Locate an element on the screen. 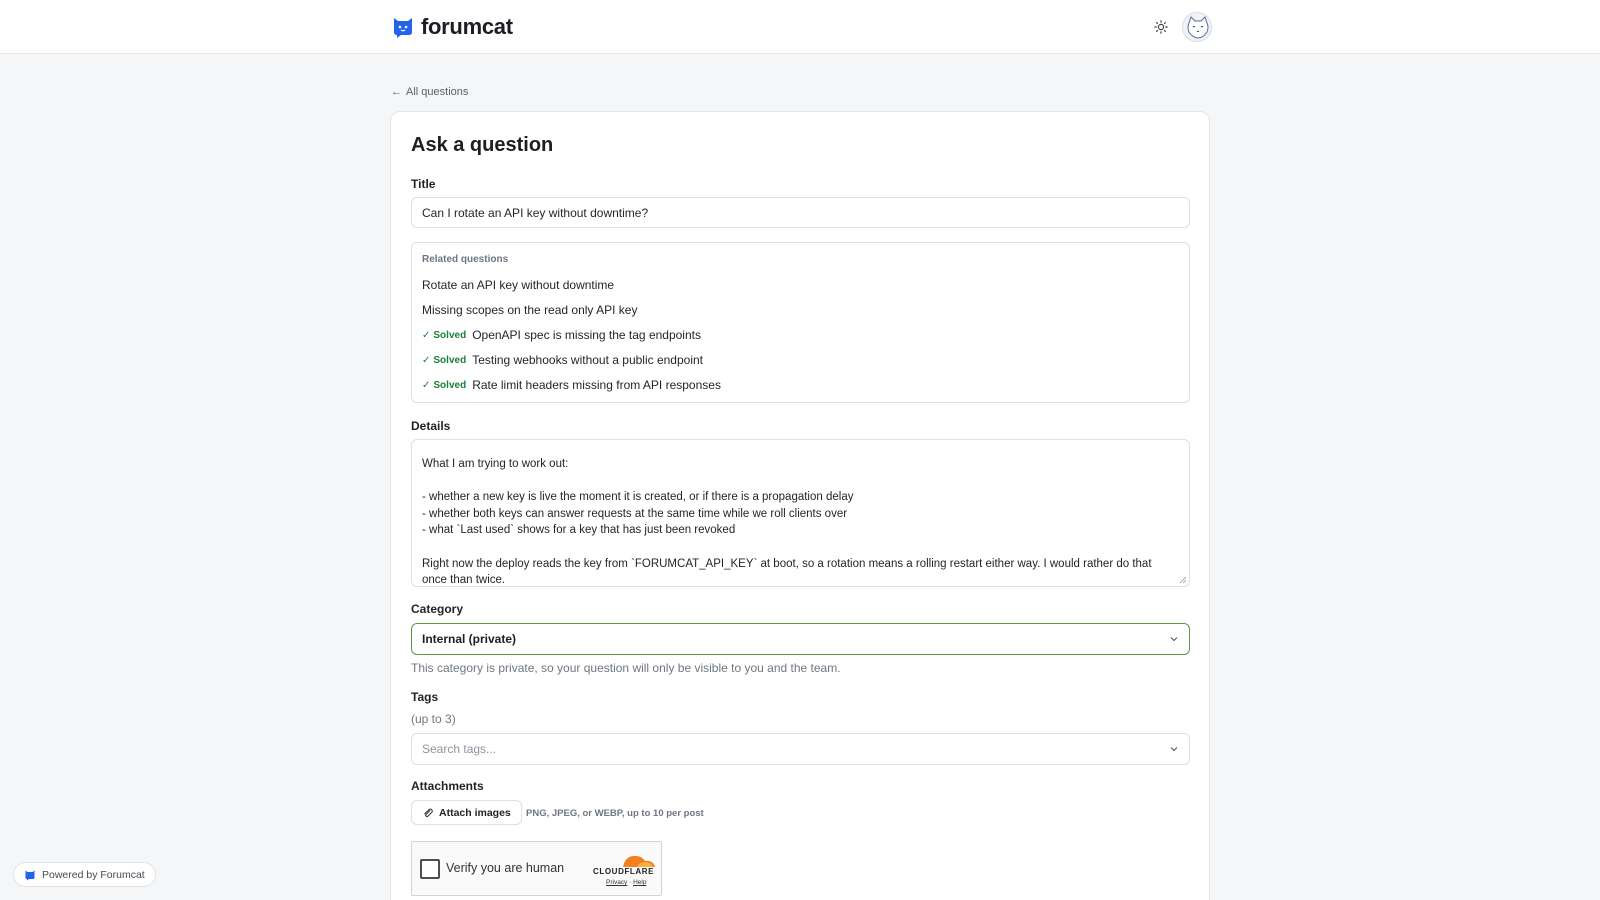 The width and height of the screenshot is (1600, 900). attach-button-label: Attach images is located at coordinates (475, 812).